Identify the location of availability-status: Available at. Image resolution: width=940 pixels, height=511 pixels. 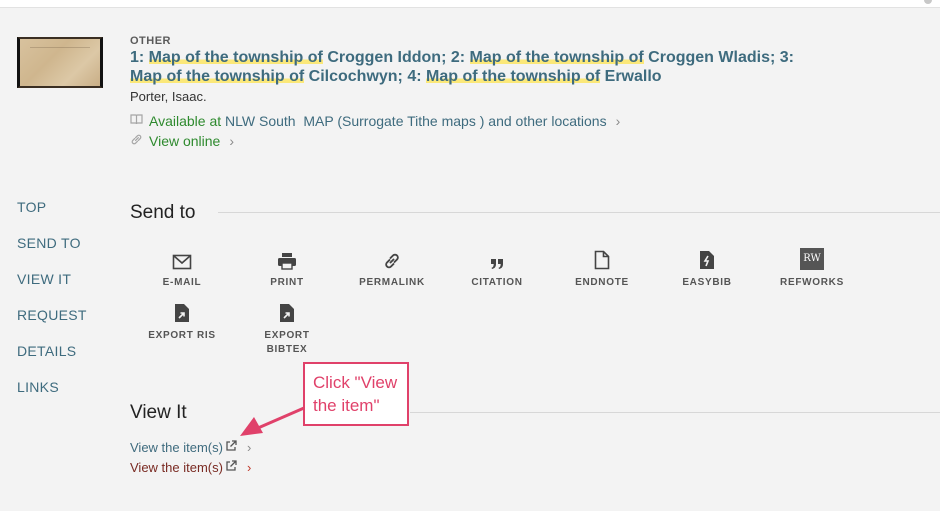
(185, 121).